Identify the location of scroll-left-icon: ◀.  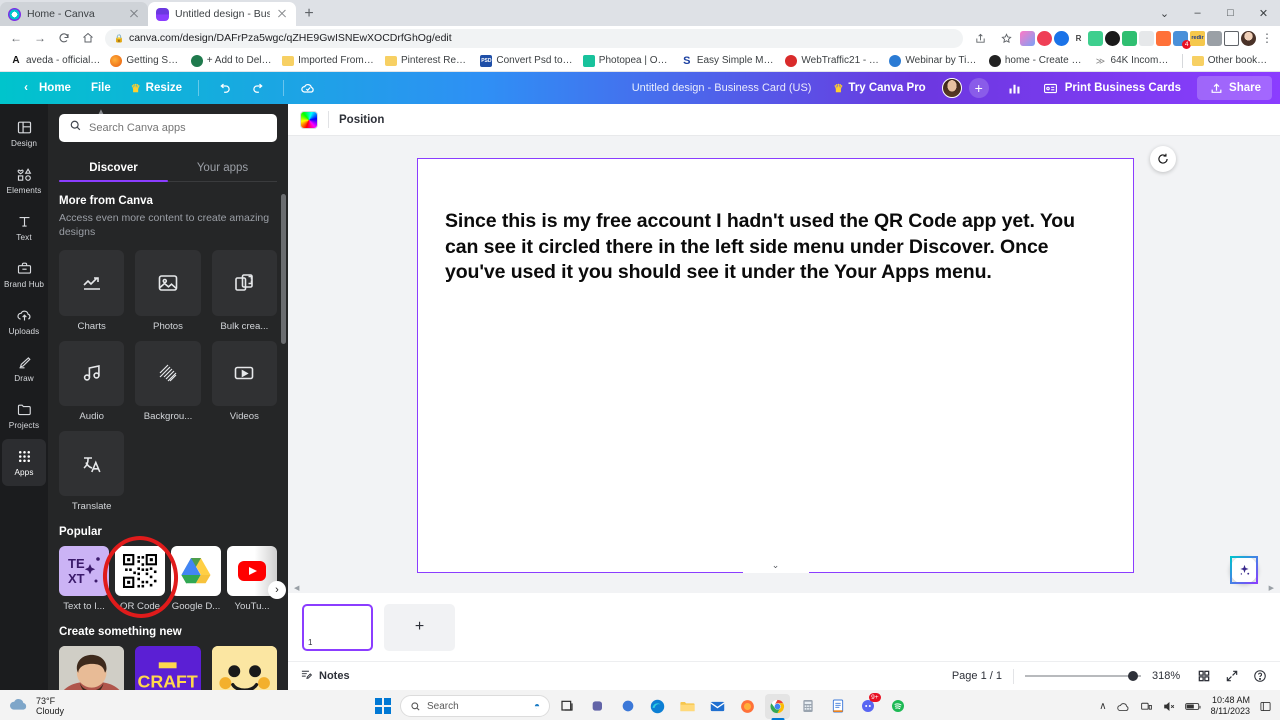
(296, 588).